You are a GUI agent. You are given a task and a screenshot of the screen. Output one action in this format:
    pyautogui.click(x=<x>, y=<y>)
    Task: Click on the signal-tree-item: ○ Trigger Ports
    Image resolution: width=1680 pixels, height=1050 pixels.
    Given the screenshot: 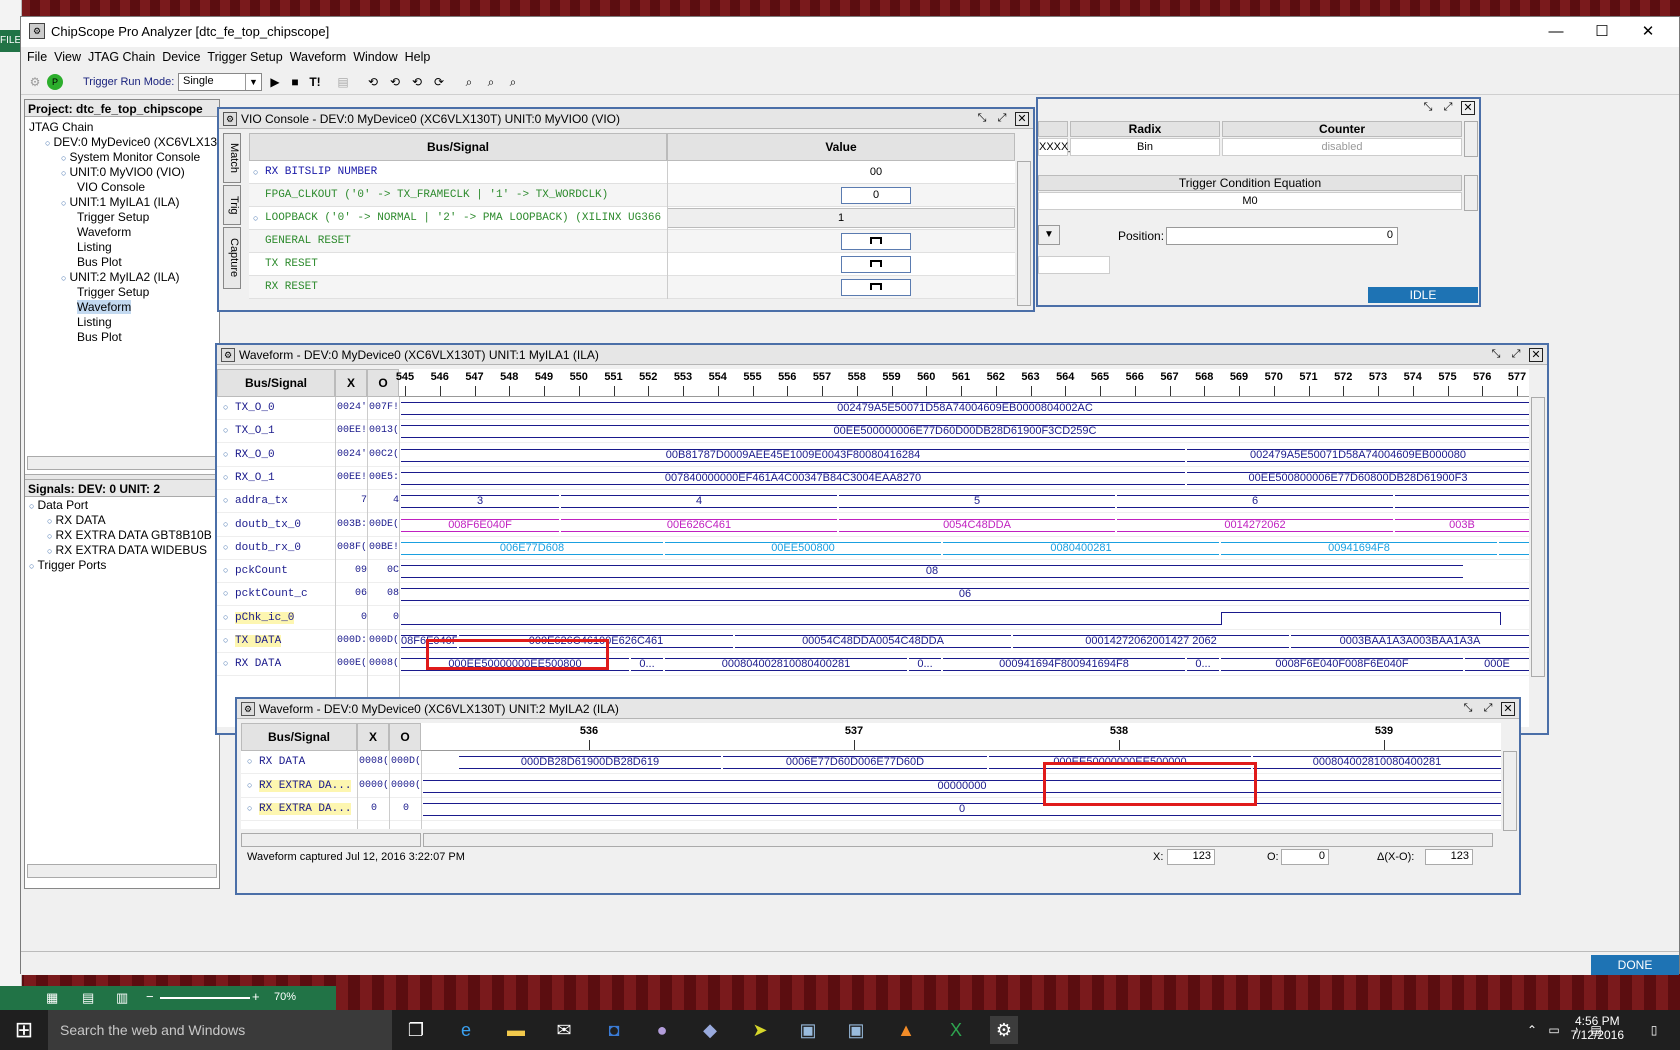 What is the action you would take?
    pyautogui.click(x=67, y=565)
    